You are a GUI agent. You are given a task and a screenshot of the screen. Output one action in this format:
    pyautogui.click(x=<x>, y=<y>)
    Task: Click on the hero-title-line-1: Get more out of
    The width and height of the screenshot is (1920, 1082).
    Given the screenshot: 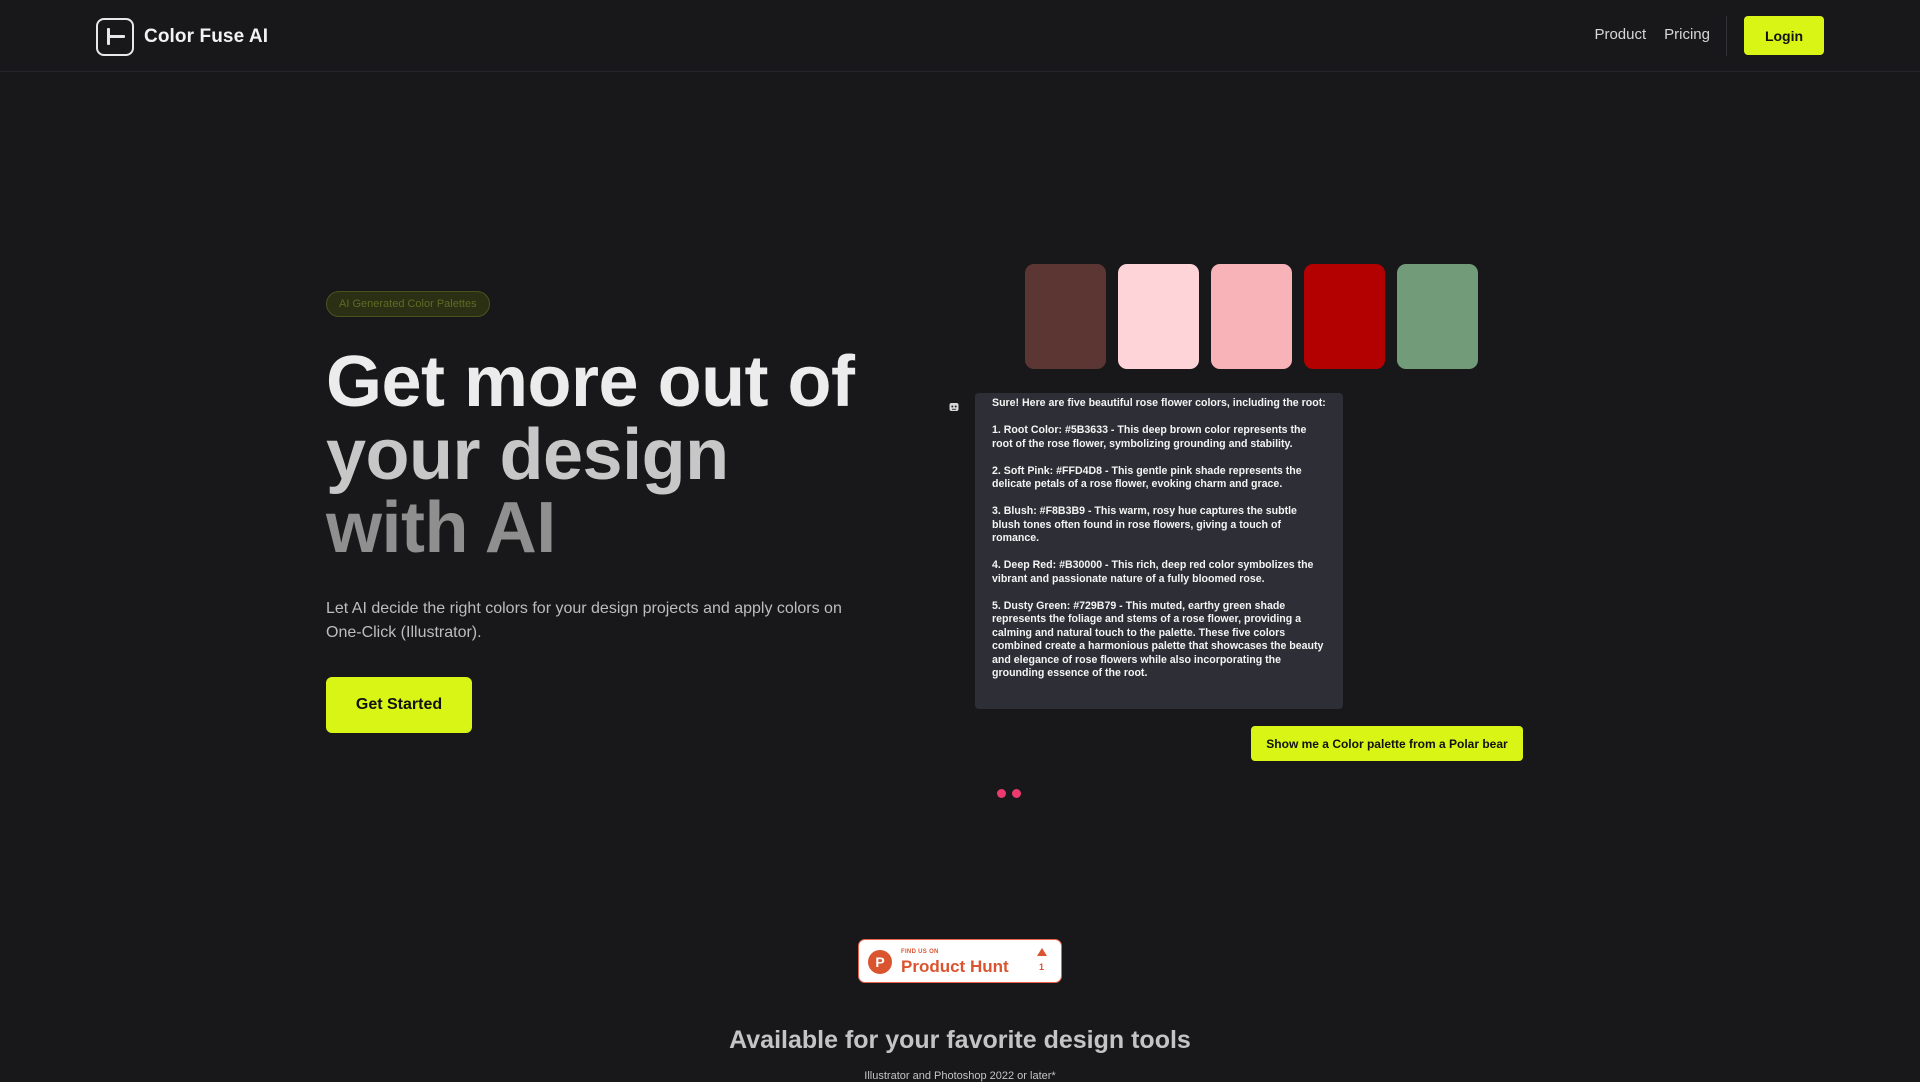 What is the action you would take?
    pyautogui.click(x=590, y=382)
    